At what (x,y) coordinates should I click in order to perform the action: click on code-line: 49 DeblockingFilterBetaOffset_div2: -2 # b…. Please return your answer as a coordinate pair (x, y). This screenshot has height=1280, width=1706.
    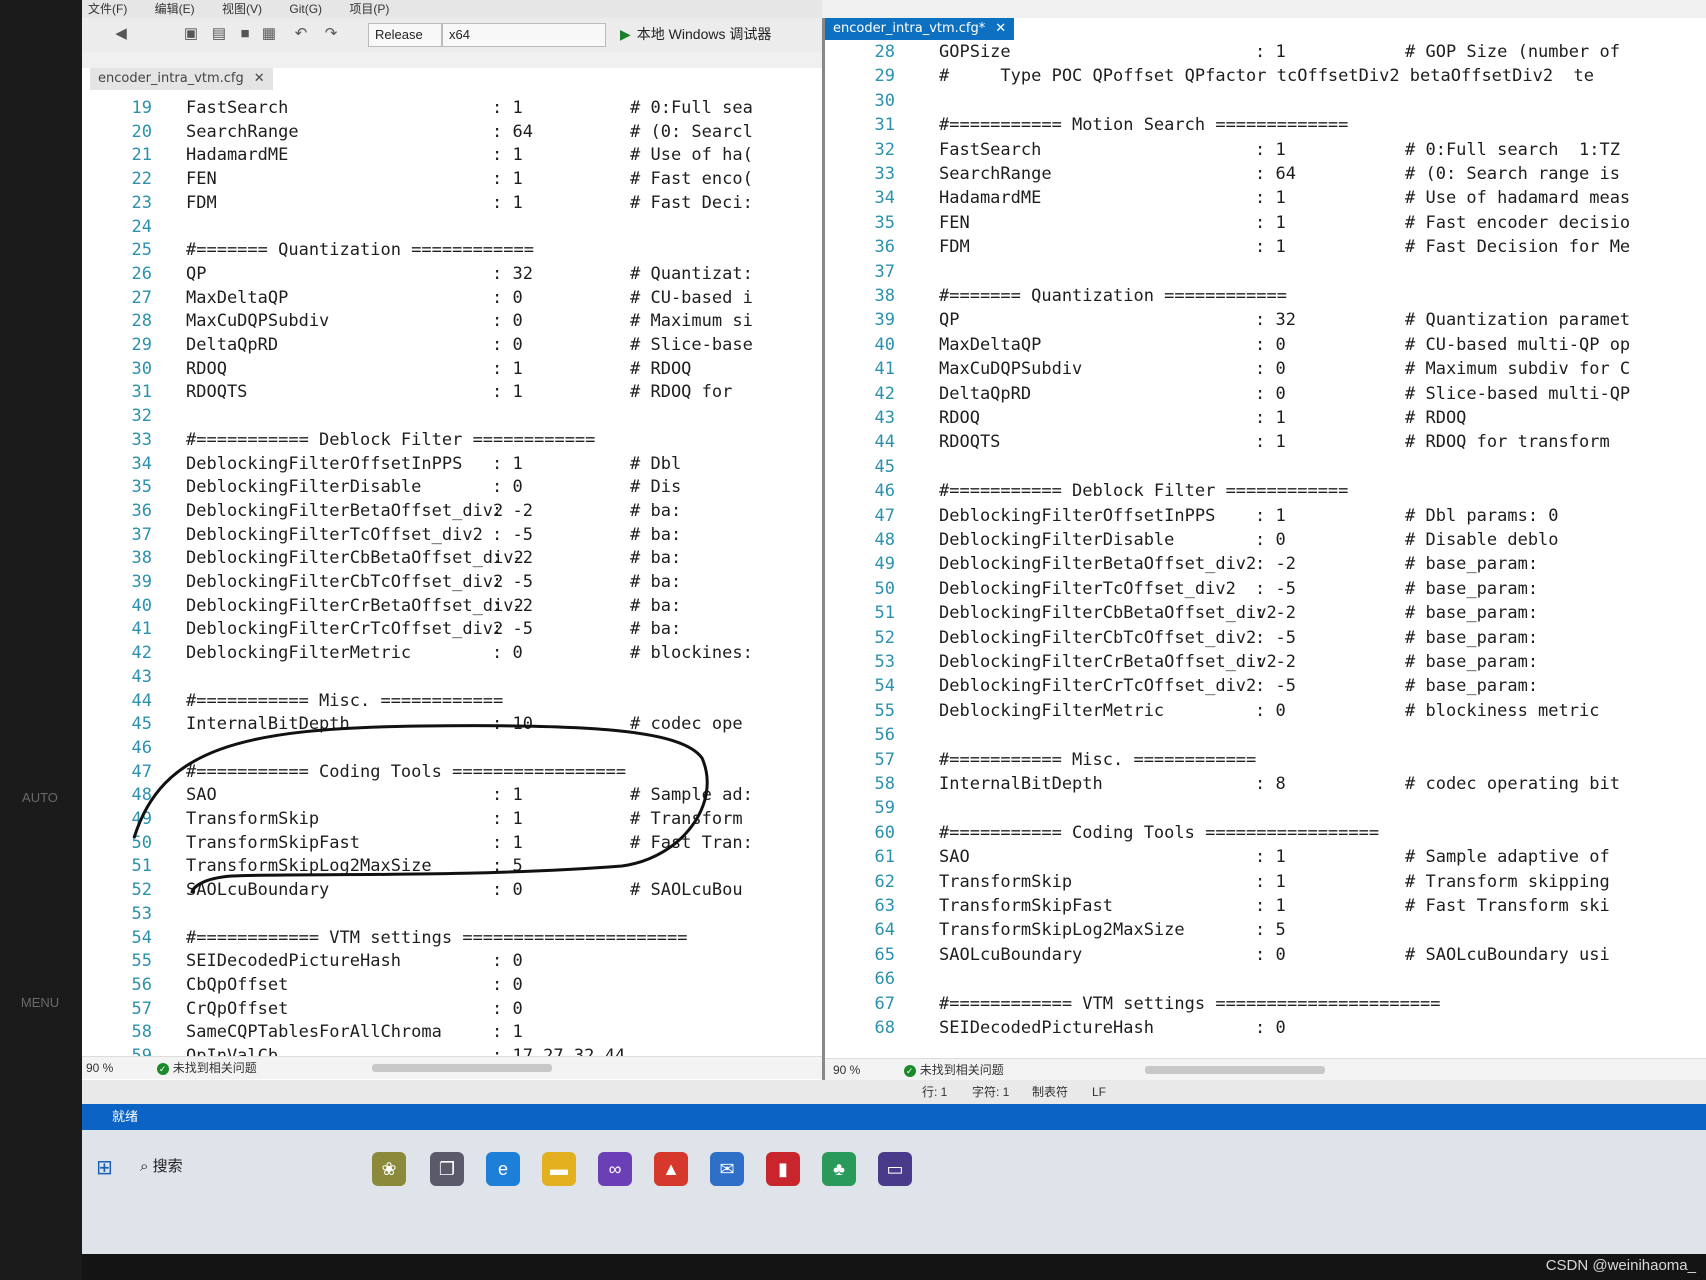
    Looking at the image, I should click on (1265, 566).